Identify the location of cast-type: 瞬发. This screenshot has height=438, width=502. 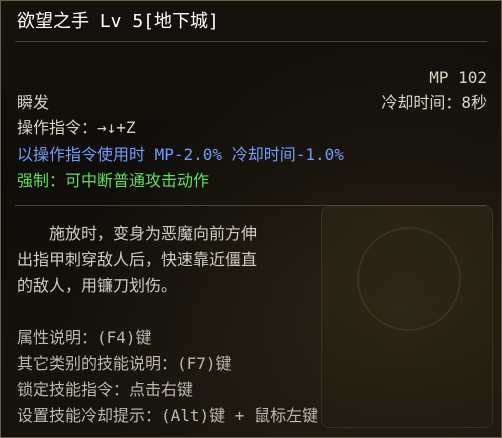
(33, 102).